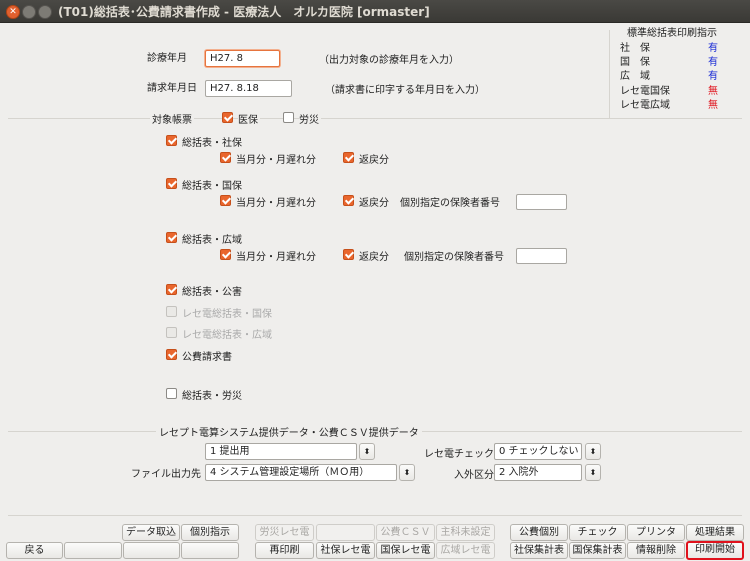 This screenshot has width=750, height=561. I want to click on back-button: 戻る, so click(34, 550).